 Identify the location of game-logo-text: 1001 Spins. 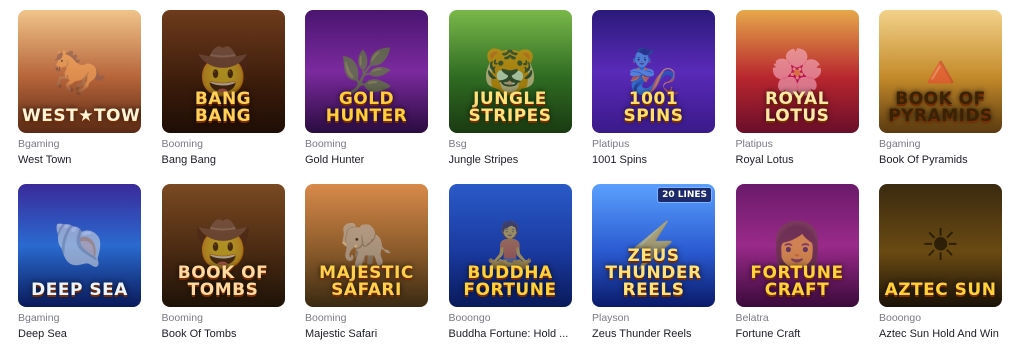
(653, 107).